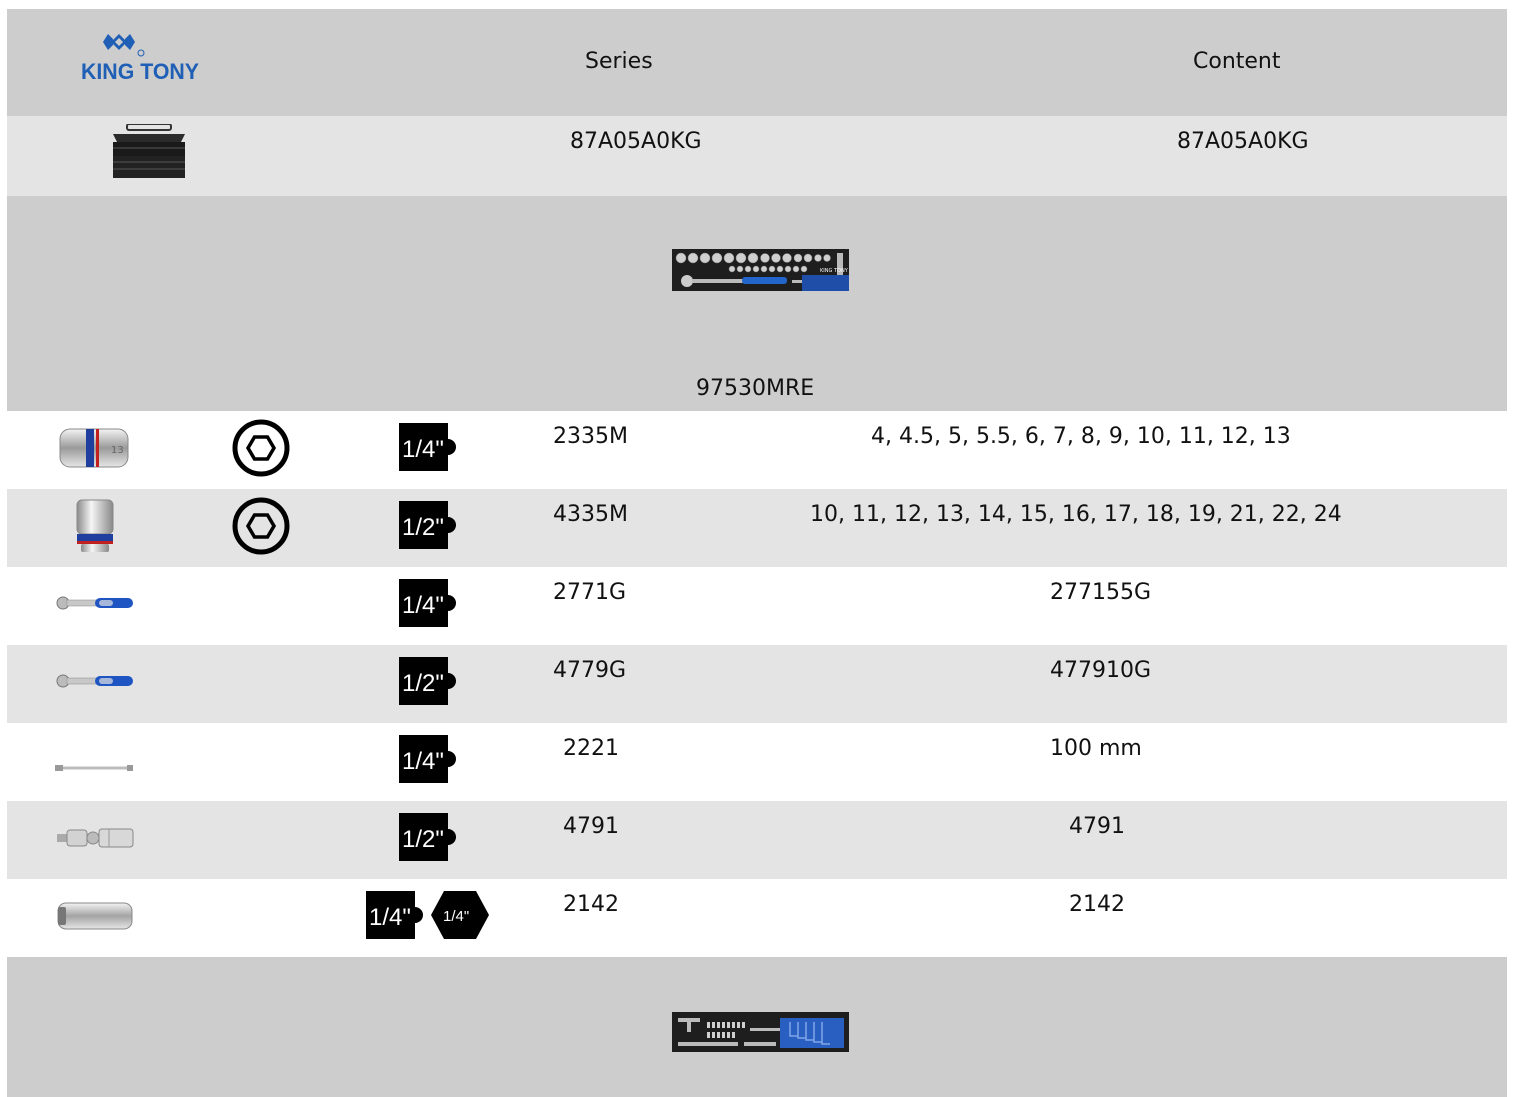  I want to click on toolbox-series: 87A05A0KG, so click(636, 141).